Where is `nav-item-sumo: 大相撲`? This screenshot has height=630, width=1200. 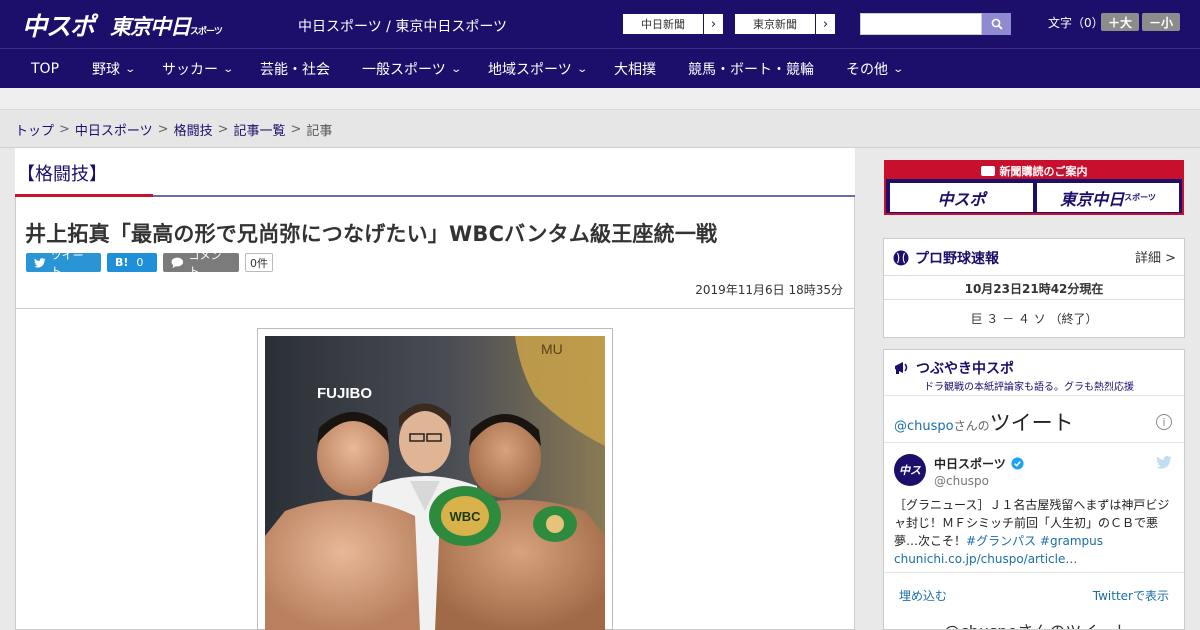
nav-item-sumo: 大相撲 is located at coordinates (635, 69).